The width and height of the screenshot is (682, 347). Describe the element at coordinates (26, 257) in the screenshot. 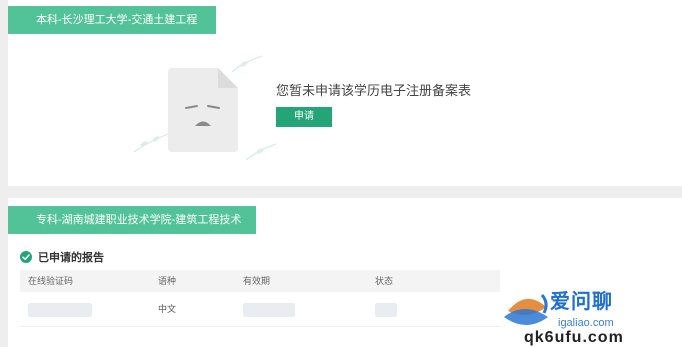

I see `check-circle-icon` at that location.